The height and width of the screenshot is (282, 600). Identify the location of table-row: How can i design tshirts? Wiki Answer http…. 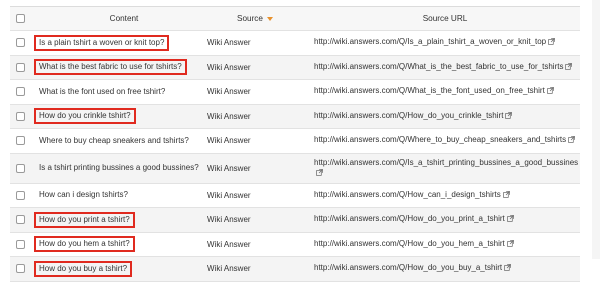
(295, 196).